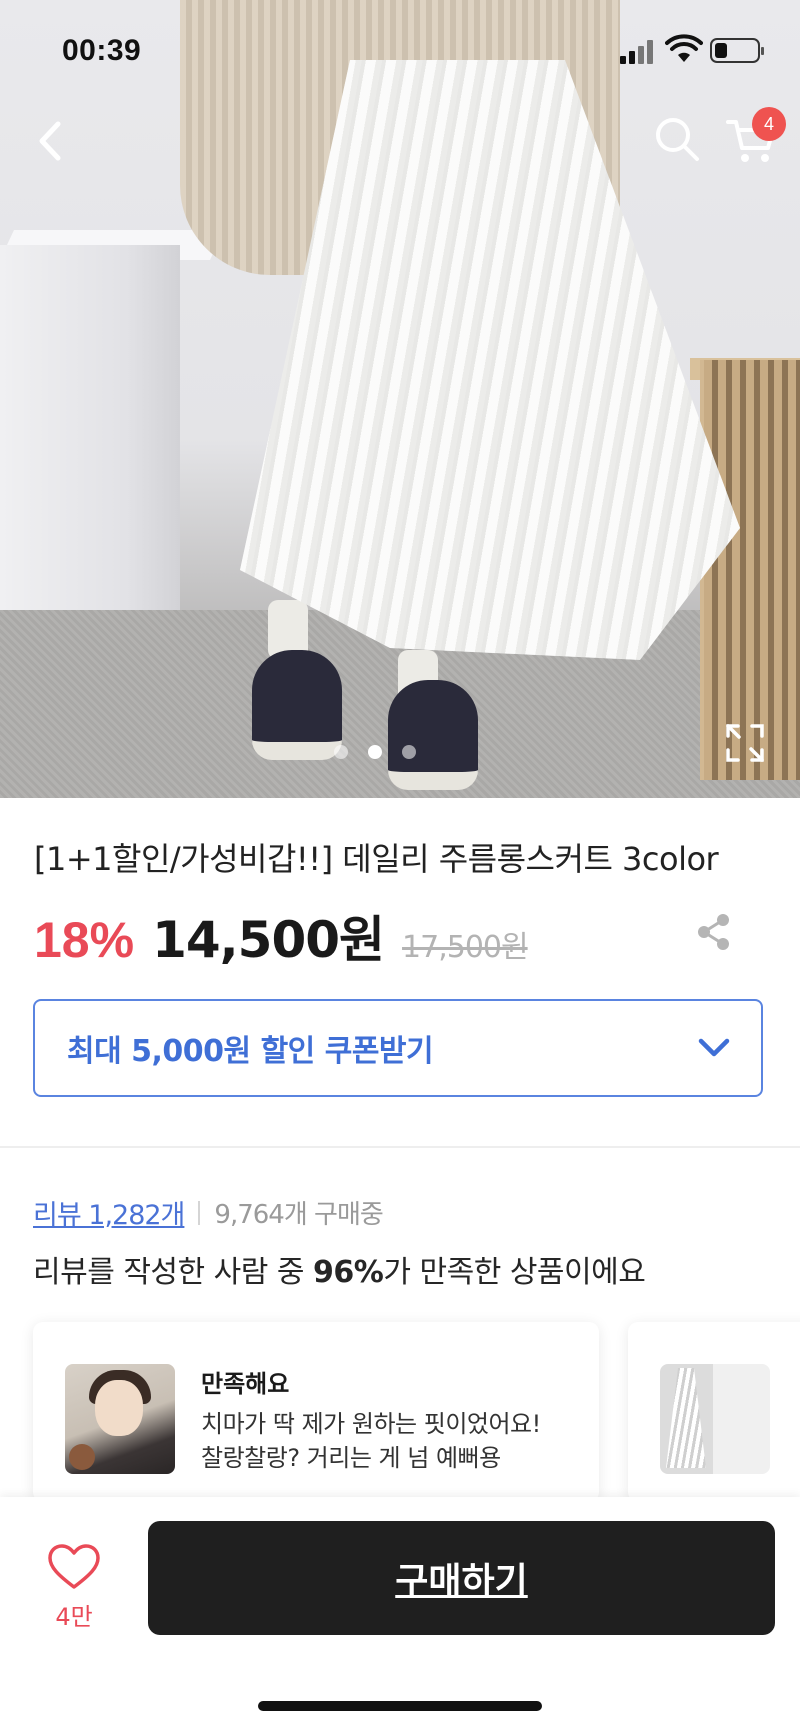  Describe the element at coordinates (638, 51) in the screenshot. I see `cellular-signal-icon` at that location.